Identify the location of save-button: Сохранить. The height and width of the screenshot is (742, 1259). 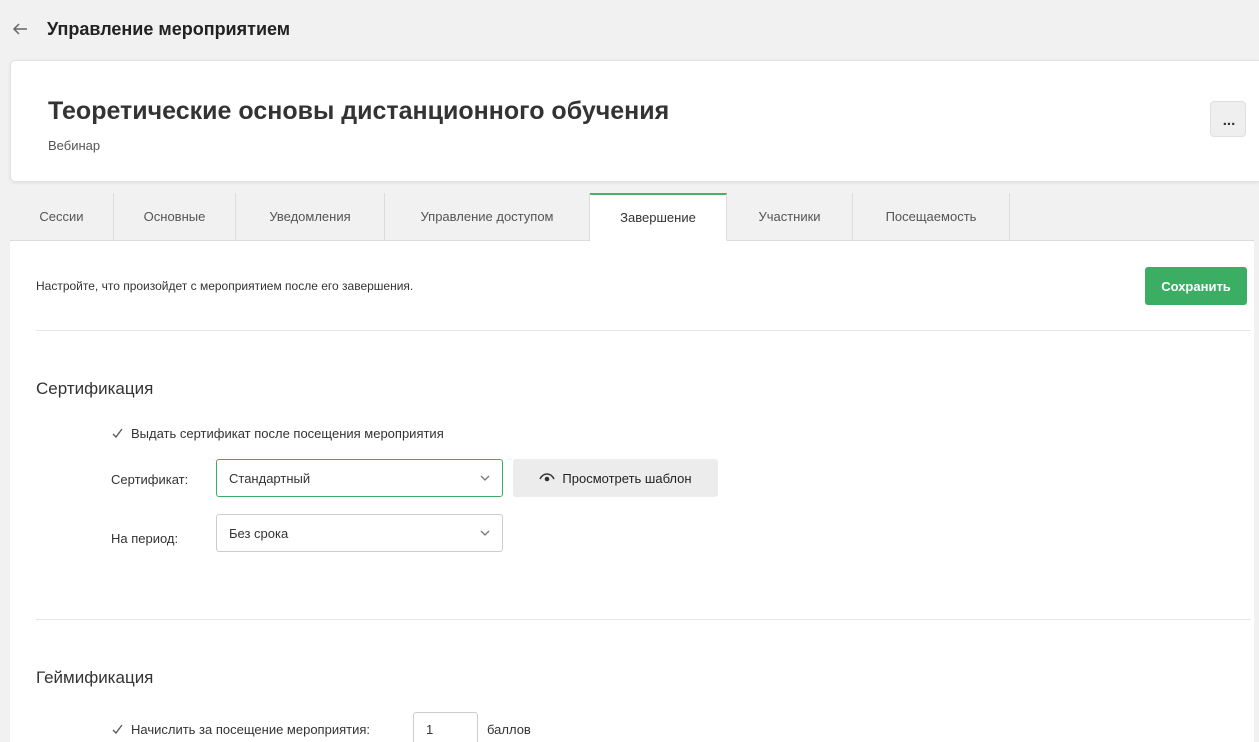
(1196, 286).